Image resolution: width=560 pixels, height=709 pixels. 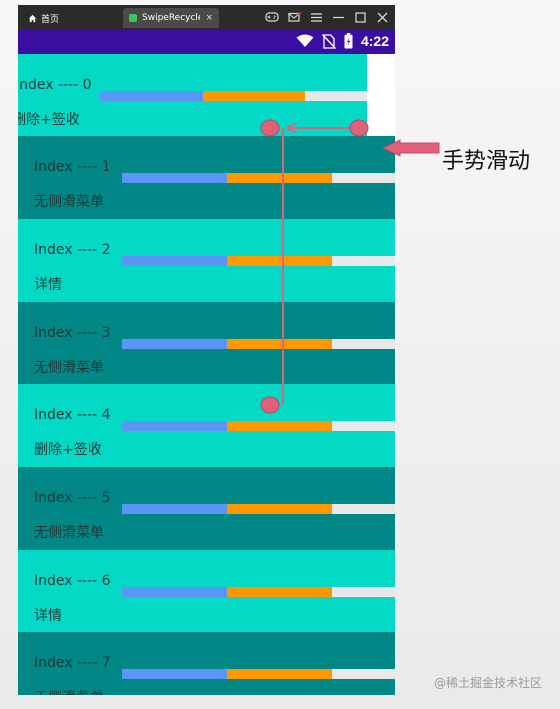 What do you see at coordinates (32, 18) in the screenshot?
I see `home-icon` at bounding box center [32, 18].